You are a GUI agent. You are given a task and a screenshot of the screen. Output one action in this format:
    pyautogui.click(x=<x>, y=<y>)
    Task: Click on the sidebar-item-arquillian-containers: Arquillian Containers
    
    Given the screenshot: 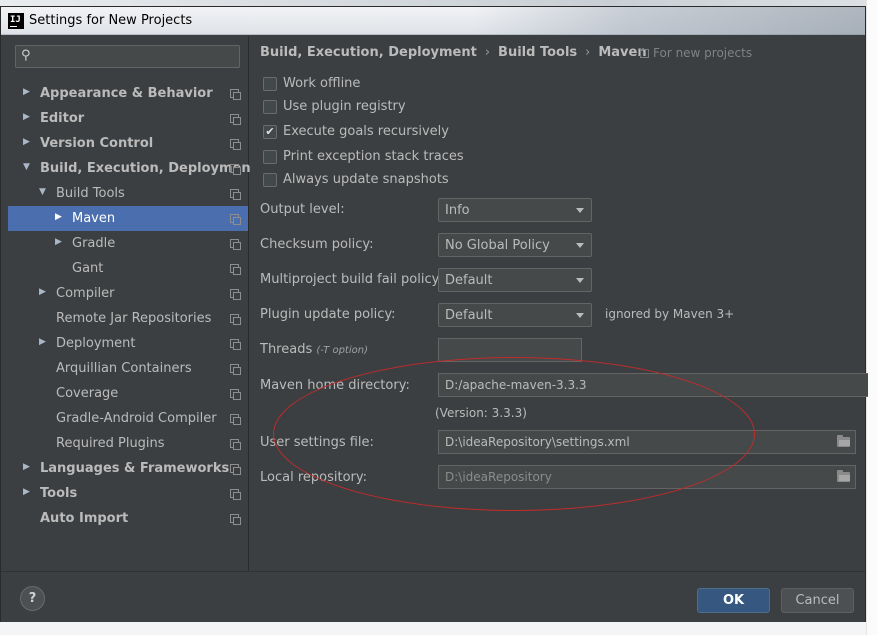 What is the action you would take?
    pyautogui.click(x=128, y=368)
    